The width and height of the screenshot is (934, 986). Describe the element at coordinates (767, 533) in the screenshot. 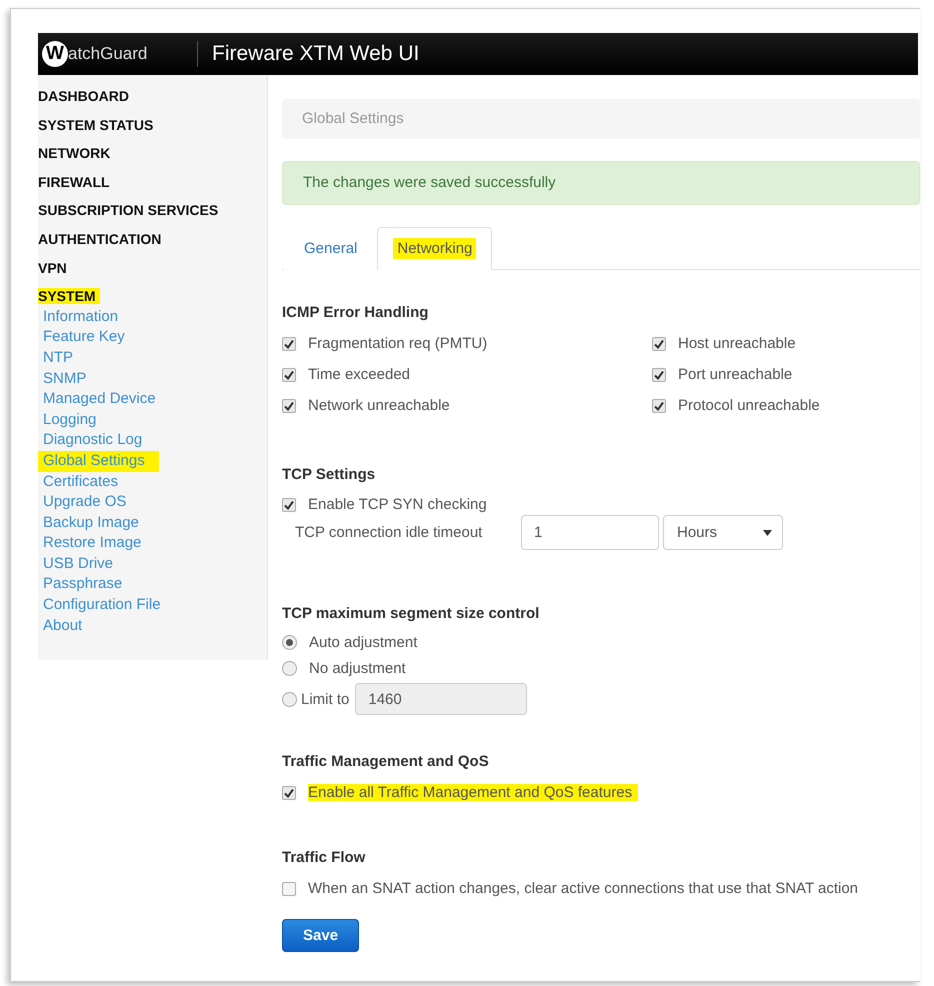

I see `caret-icon` at that location.